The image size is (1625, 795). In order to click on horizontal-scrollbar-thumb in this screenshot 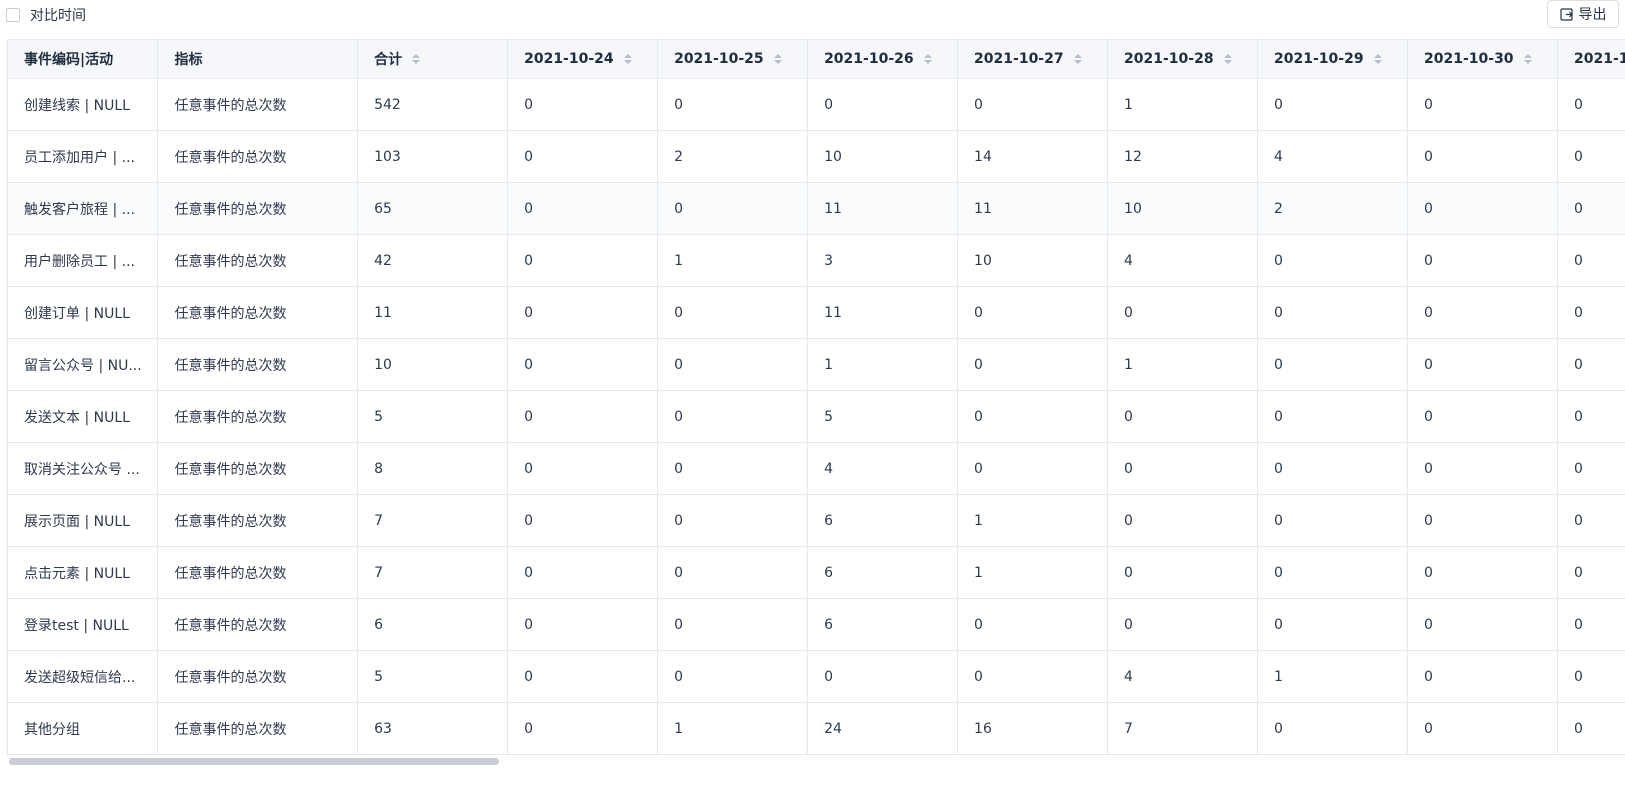, I will do `click(254, 761)`.